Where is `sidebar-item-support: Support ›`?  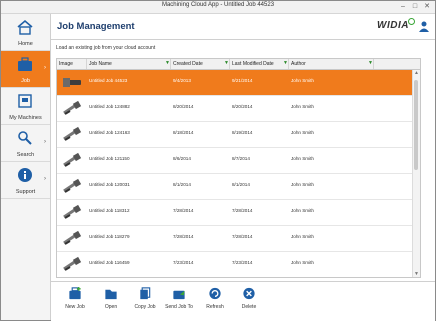
sidebar-item-support: Support › is located at coordinates (25, 180).